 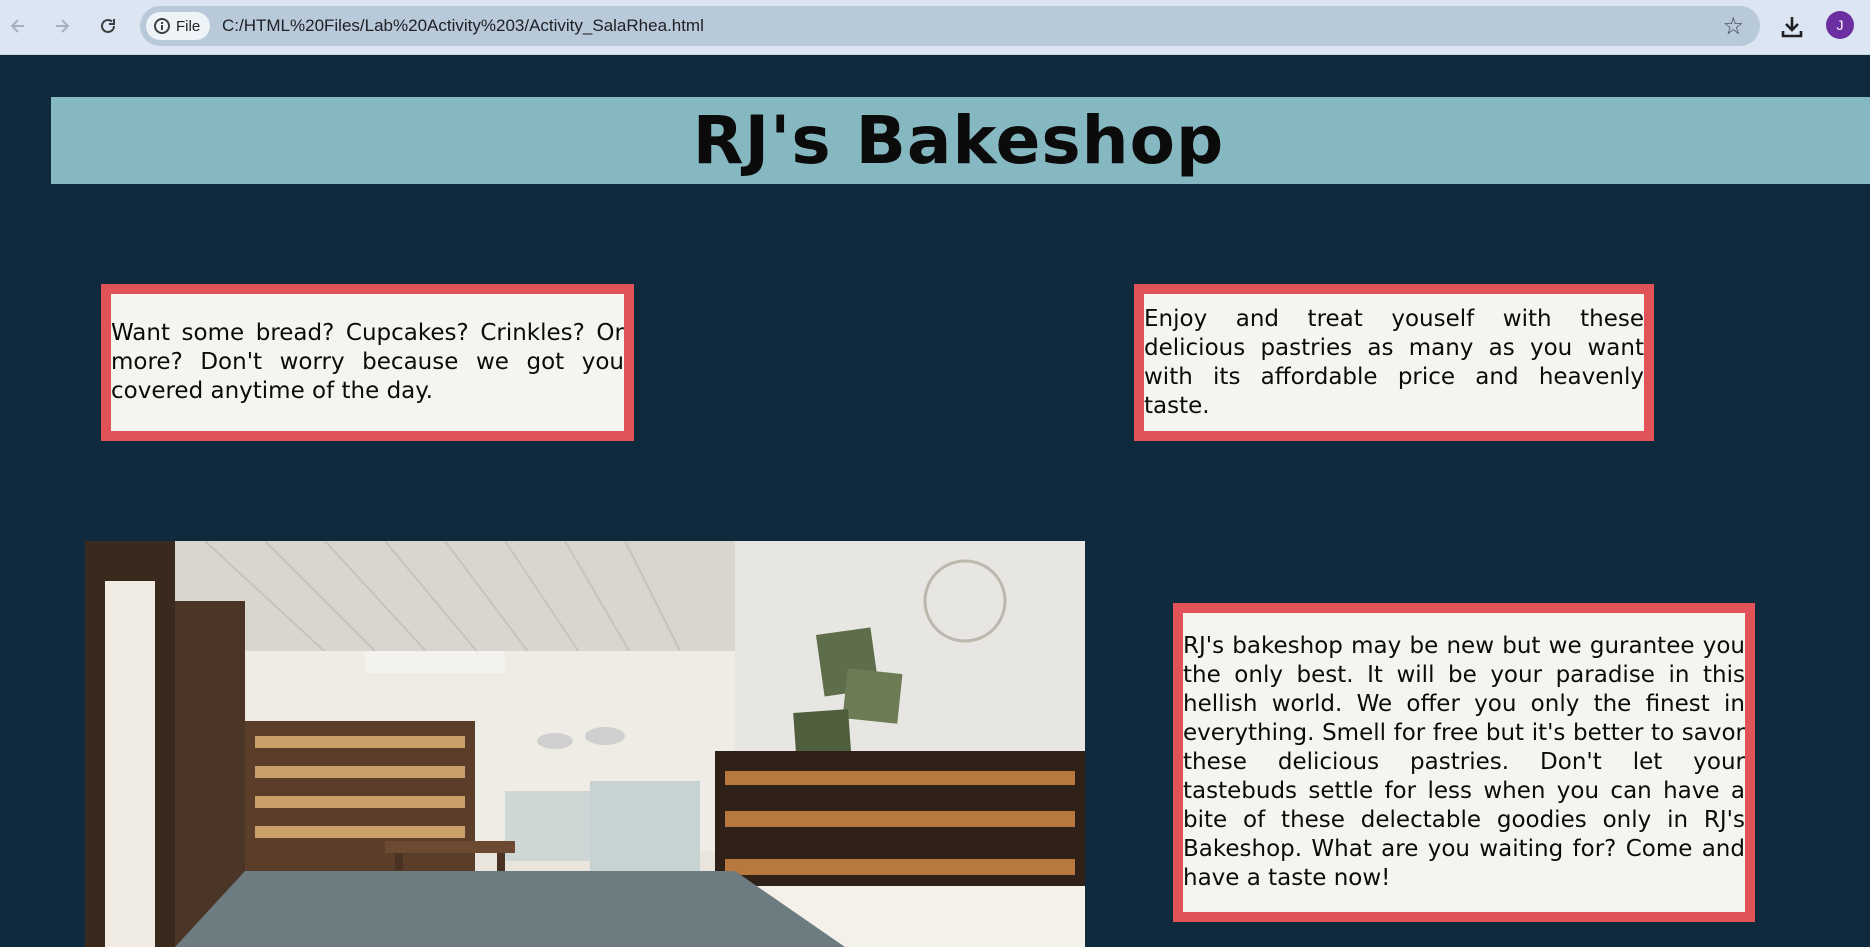 What do you see at coordinates (62, 26) in the screenshot?
I see `forward-arrow-icon` at bounding box center [62, 26].